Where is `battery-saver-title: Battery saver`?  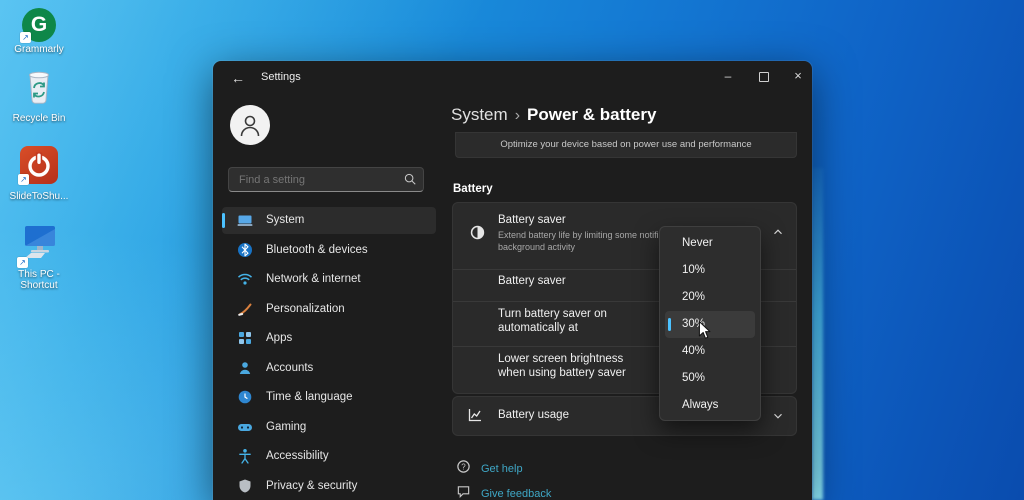
battery-saver-title: Battery saver is located at coordinates (532, 220).